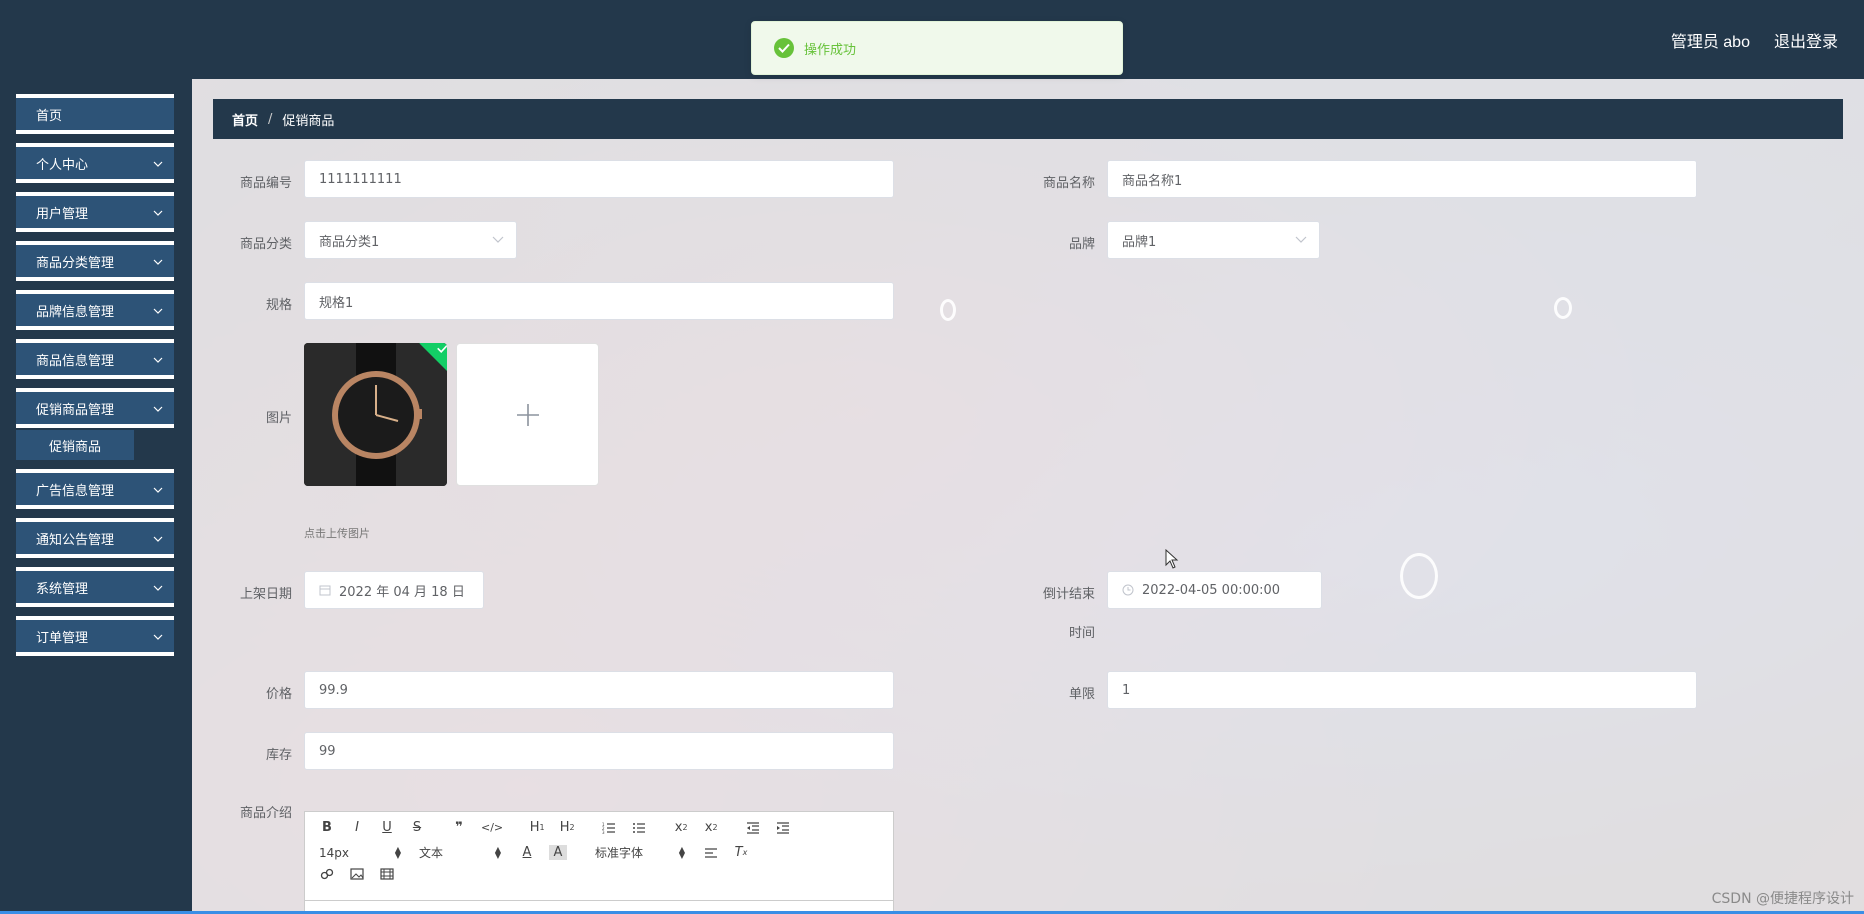 This screenshot has width=1864, height=914. What do you see at coordinates (360, 852) in the screenshot?
I see `font-size-select: 14px ▲ ▼` at bounding box center [360, 852].